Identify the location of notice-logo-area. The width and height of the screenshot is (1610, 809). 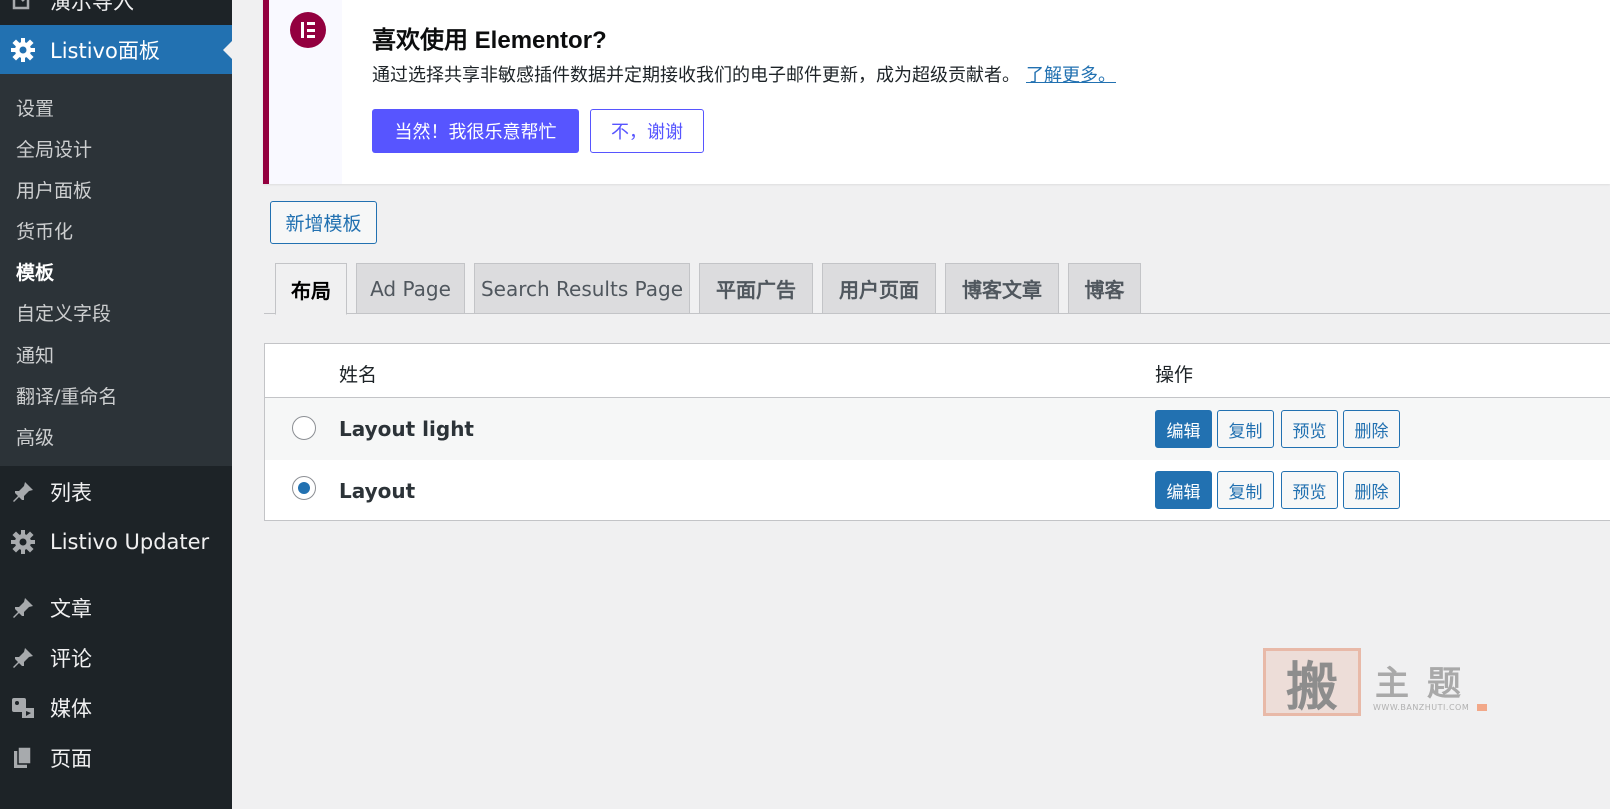
(305, 92).